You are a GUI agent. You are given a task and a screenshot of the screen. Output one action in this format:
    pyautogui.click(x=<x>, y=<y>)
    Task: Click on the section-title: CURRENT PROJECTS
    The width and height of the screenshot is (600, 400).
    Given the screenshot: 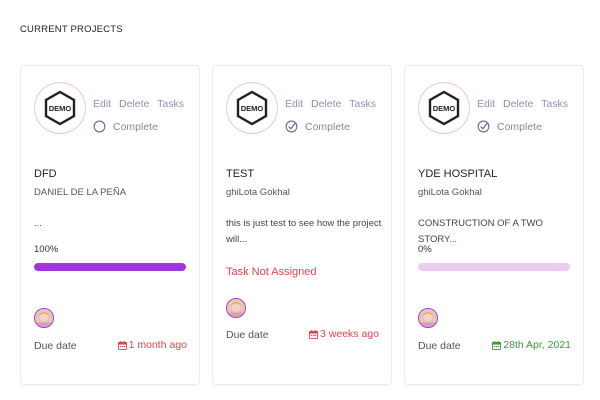 What is the action you would take?
    pyautogui.click(x=71, y=29)
    